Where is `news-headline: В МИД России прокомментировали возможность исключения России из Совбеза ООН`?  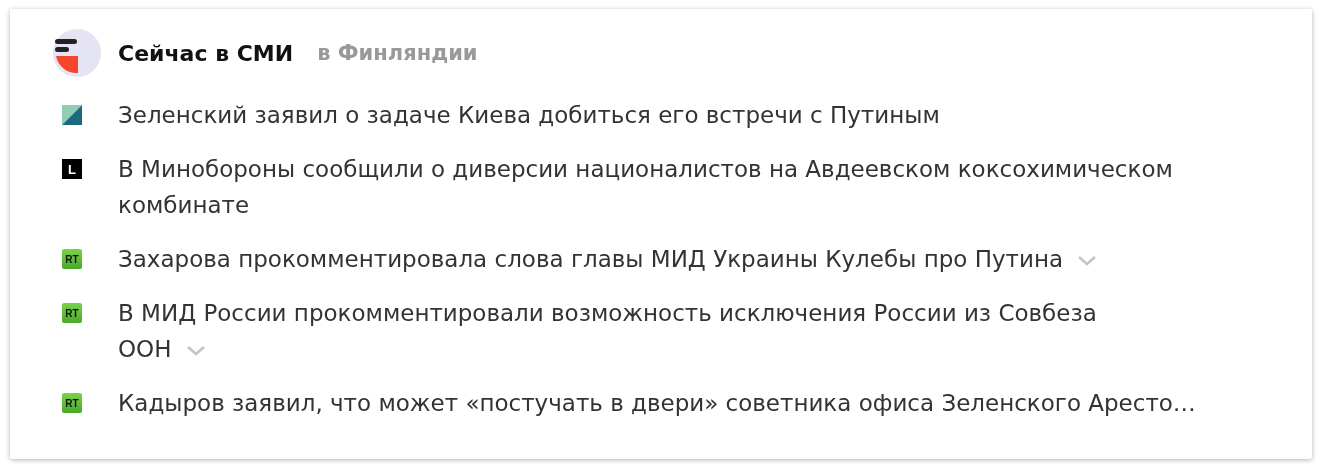 news-headline: В МИД России прокомментировали возможность исключения России из Совбеза ООН is located at coordinates (668, 331).